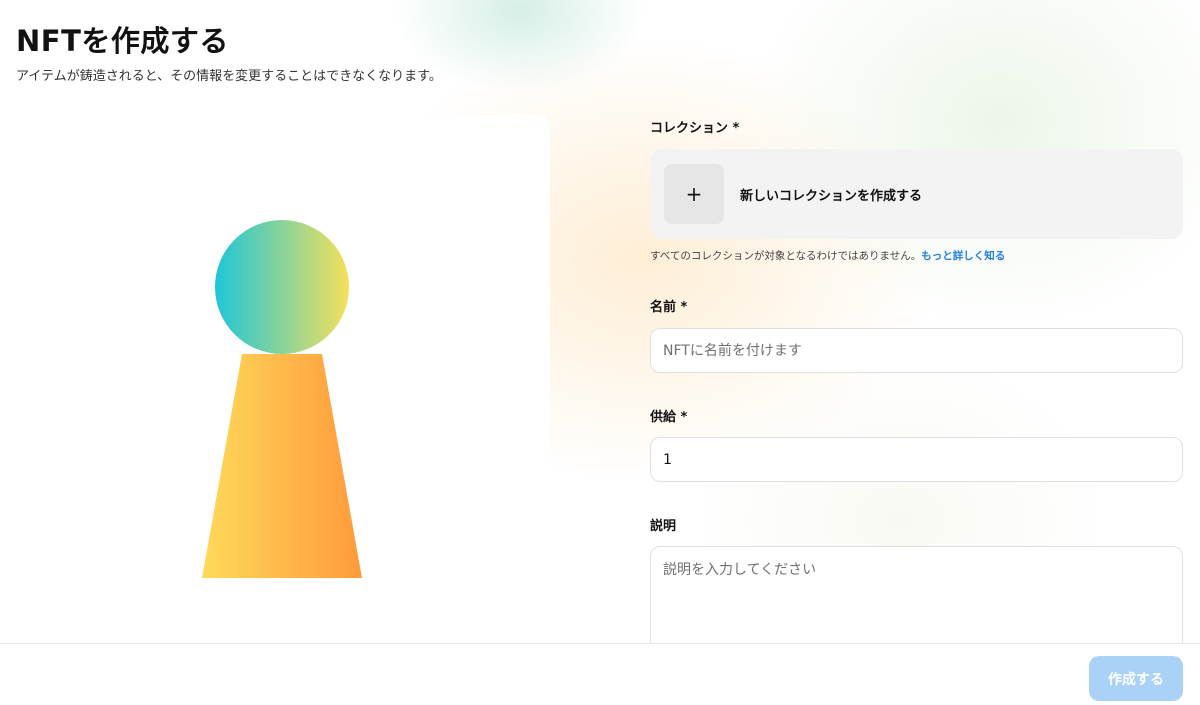 This screenshot has height=705, width=1200. What do you see at coordinates (600, 674) in the screenshot?
I see `footer-bar: 作成する` at bounding box center [600, 674].